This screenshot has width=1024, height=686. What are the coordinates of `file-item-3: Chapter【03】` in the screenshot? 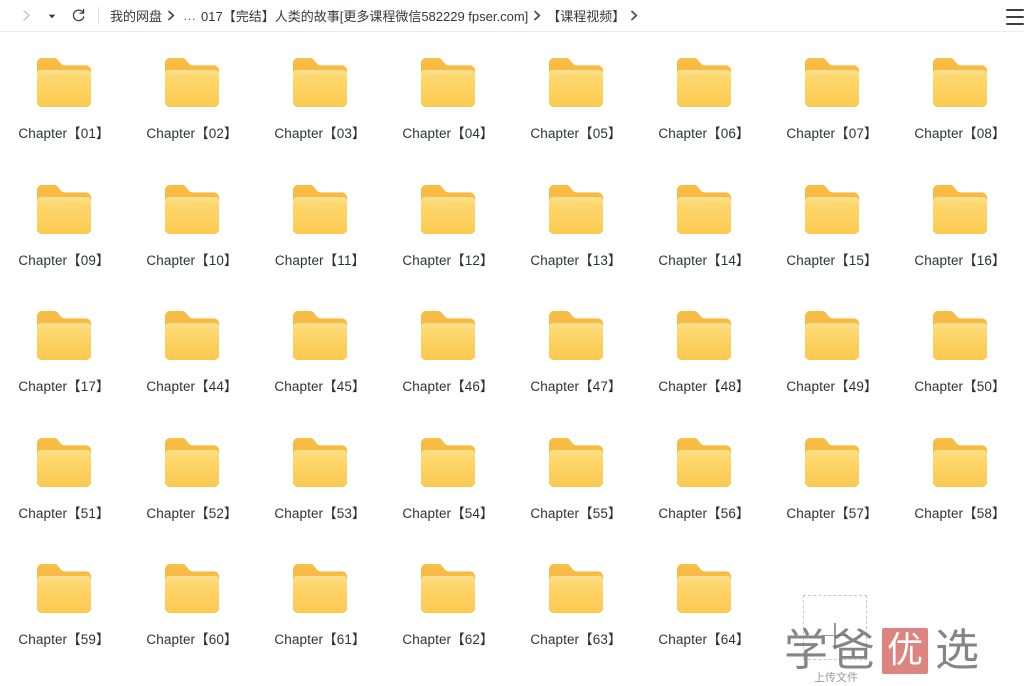 It's located at (320, 107).